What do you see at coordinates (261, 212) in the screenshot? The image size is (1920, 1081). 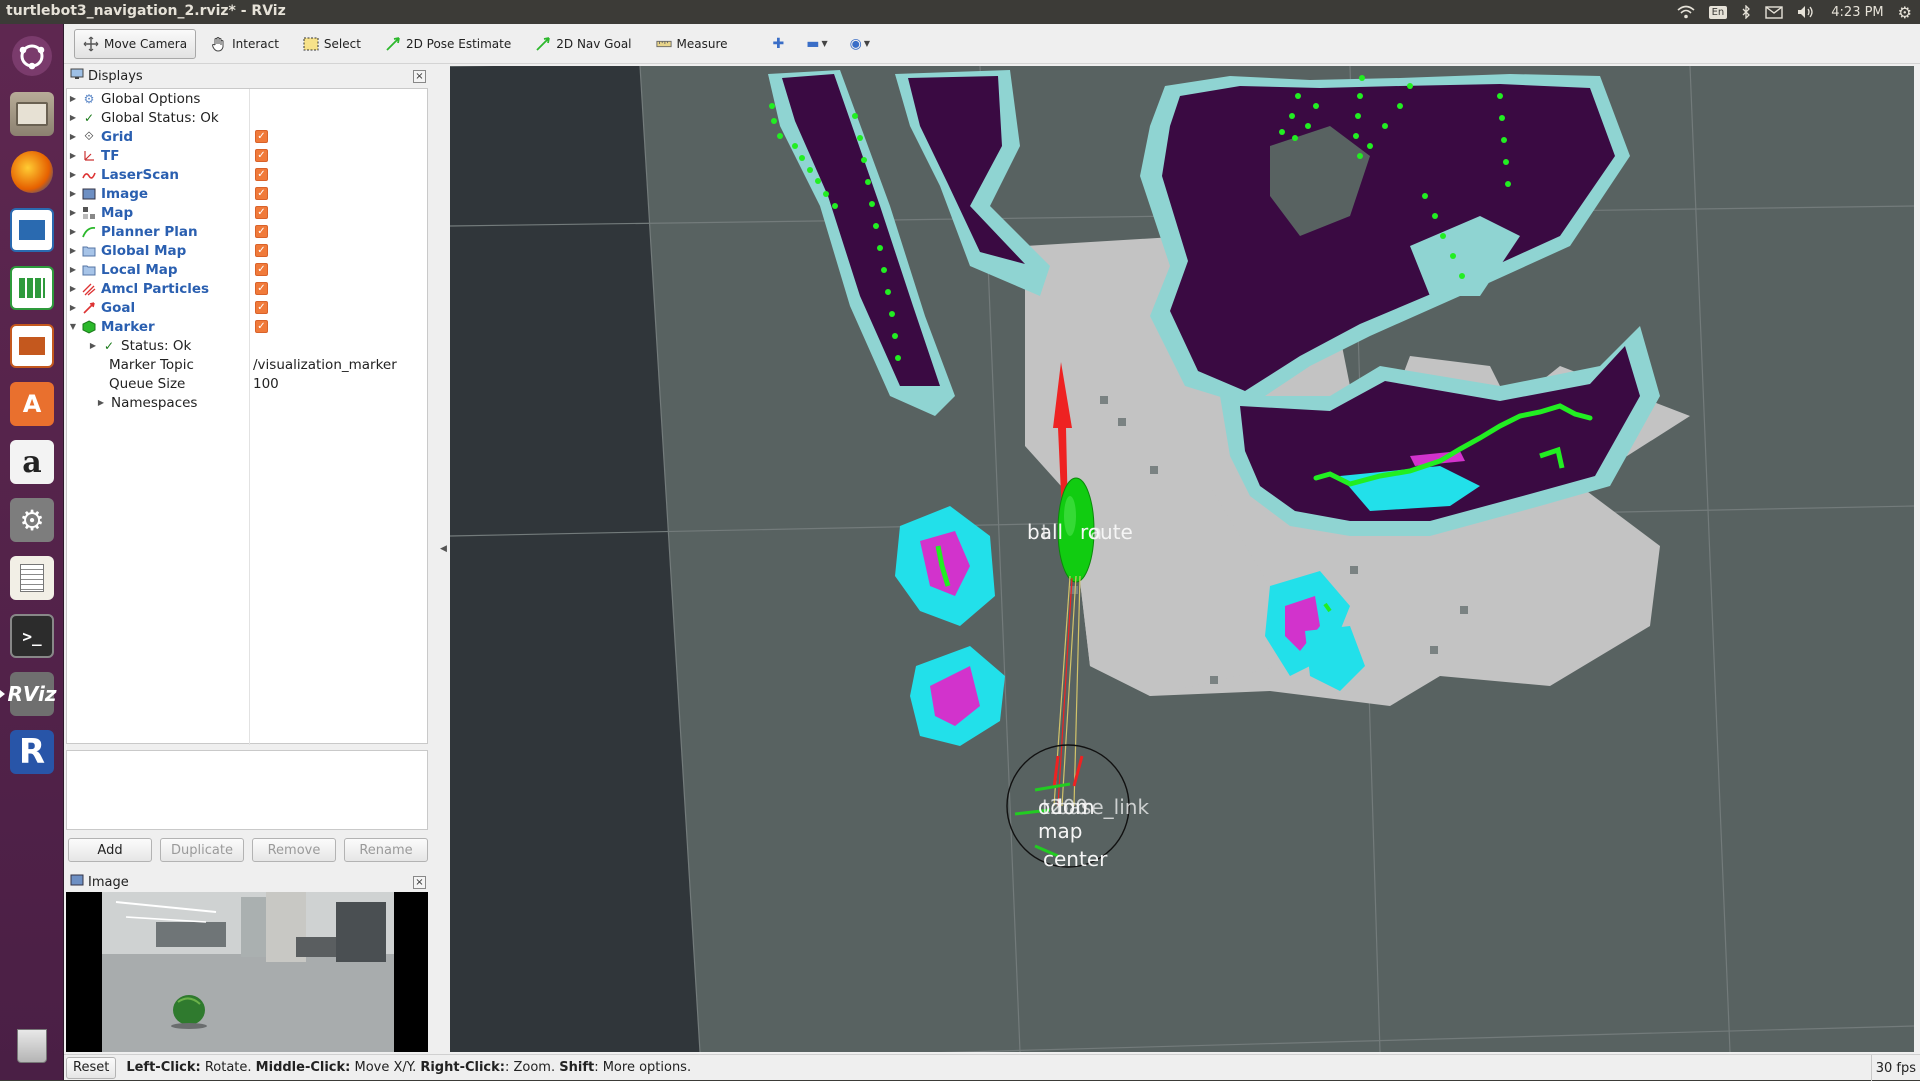 I see `map-enabled-checkbox: ✓` at bounding box center [261, 212].